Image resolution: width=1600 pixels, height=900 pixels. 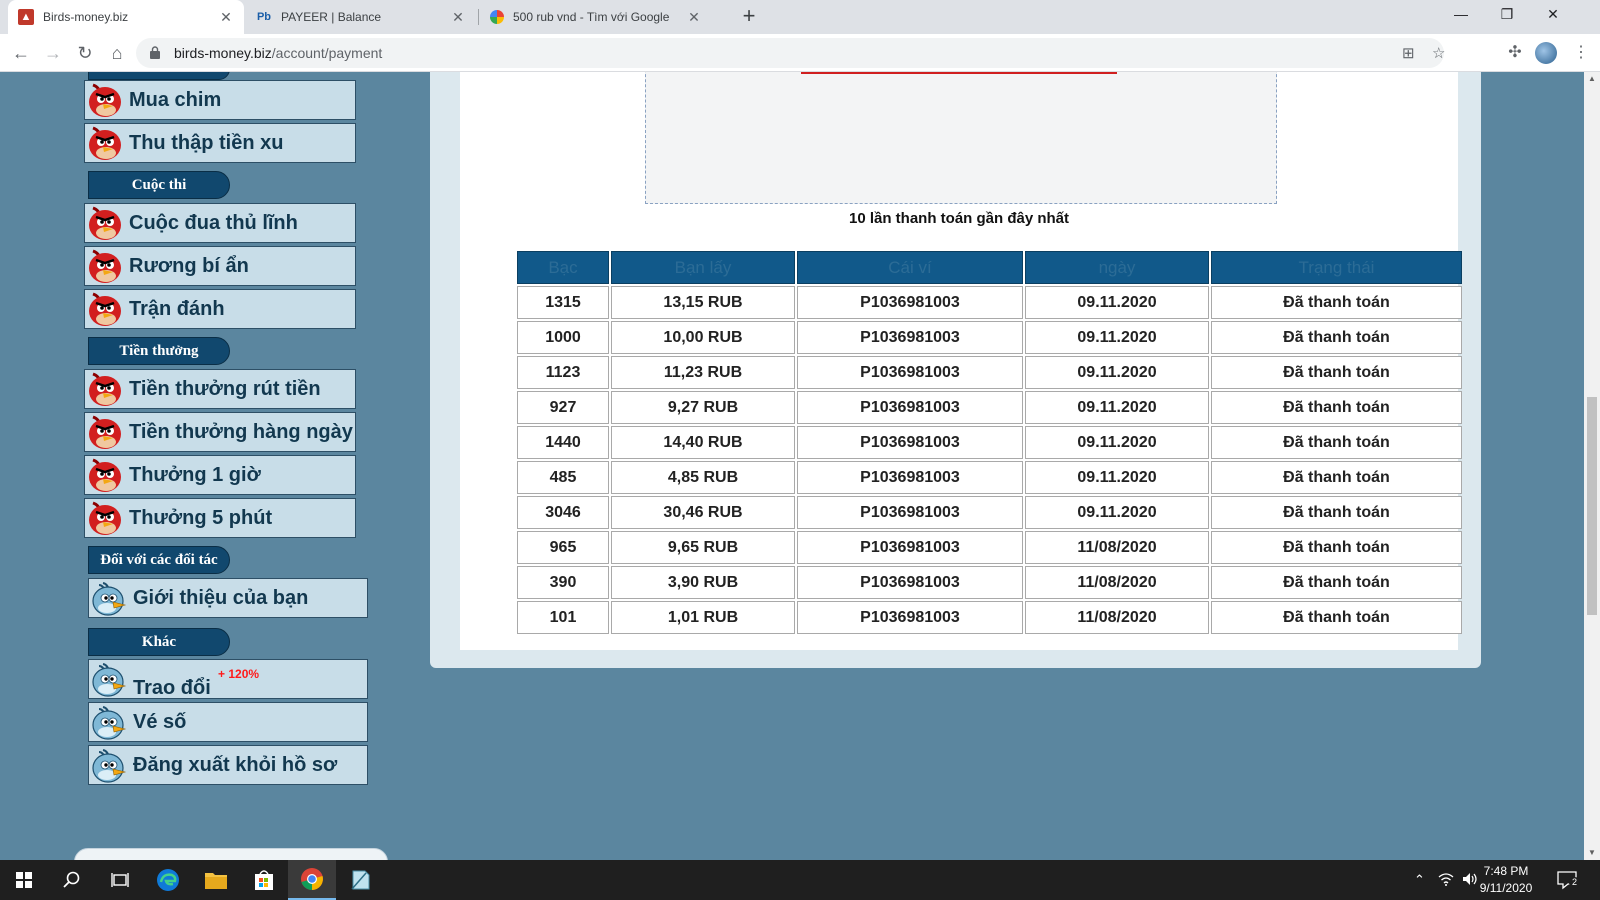 I want to click on sidebar-item-gioi-thieu: Giới thiệu của bạn, so click(x=228, y=598).